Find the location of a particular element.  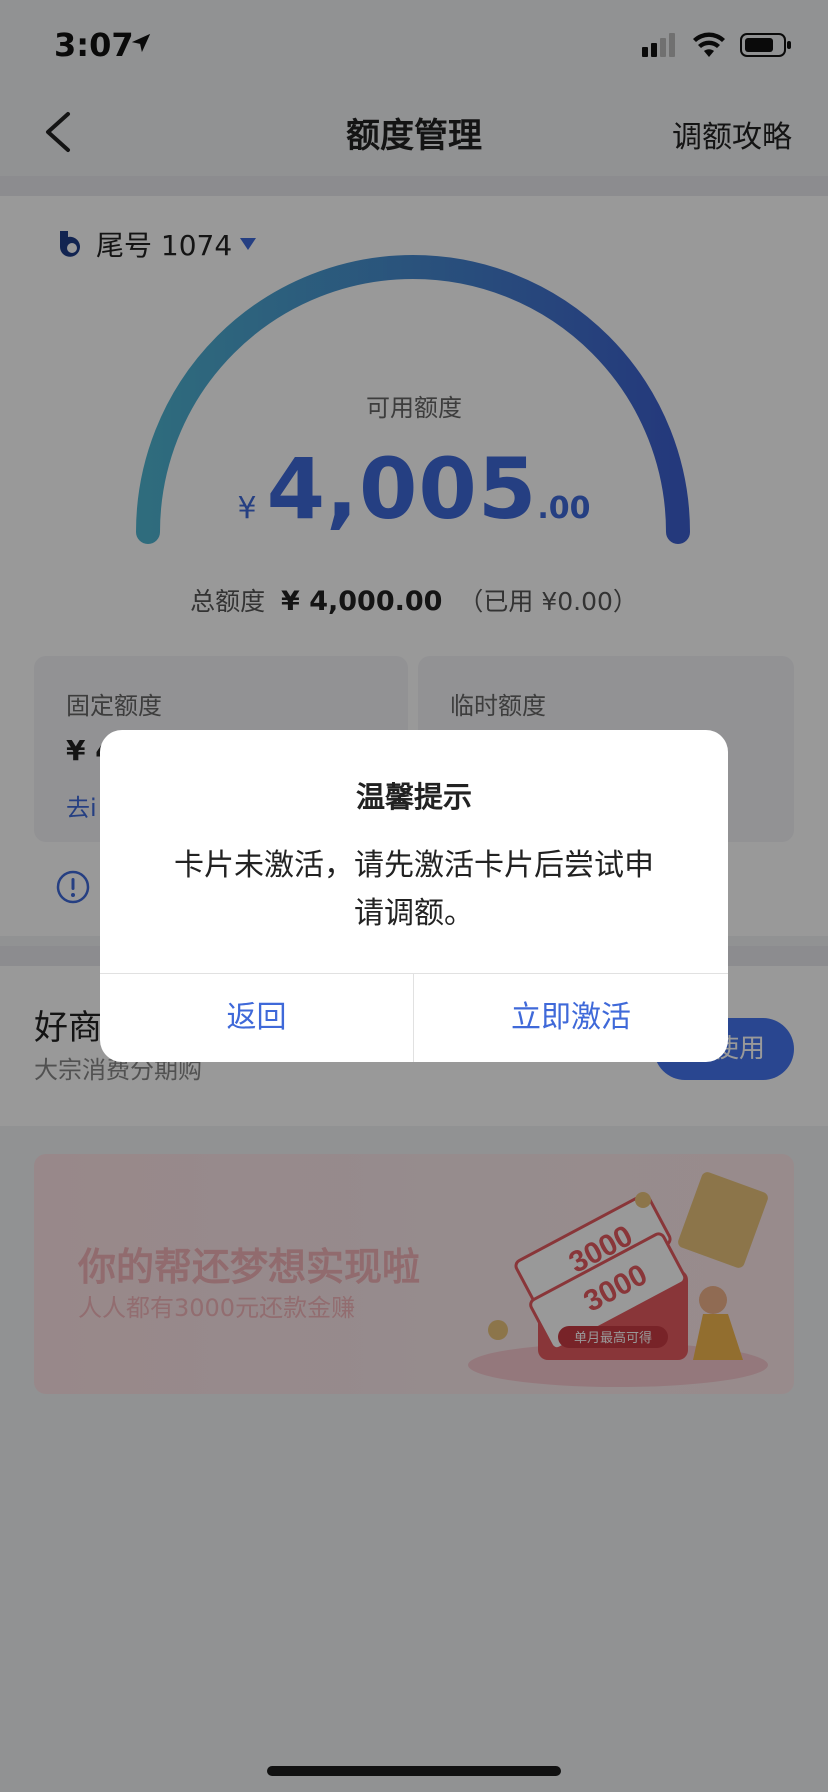

alert-dialog: 温馨提示 卡片未激活，请先激活卡片后尝试申请调额。 返回 立即激活 is located at coordinates (414, 896).